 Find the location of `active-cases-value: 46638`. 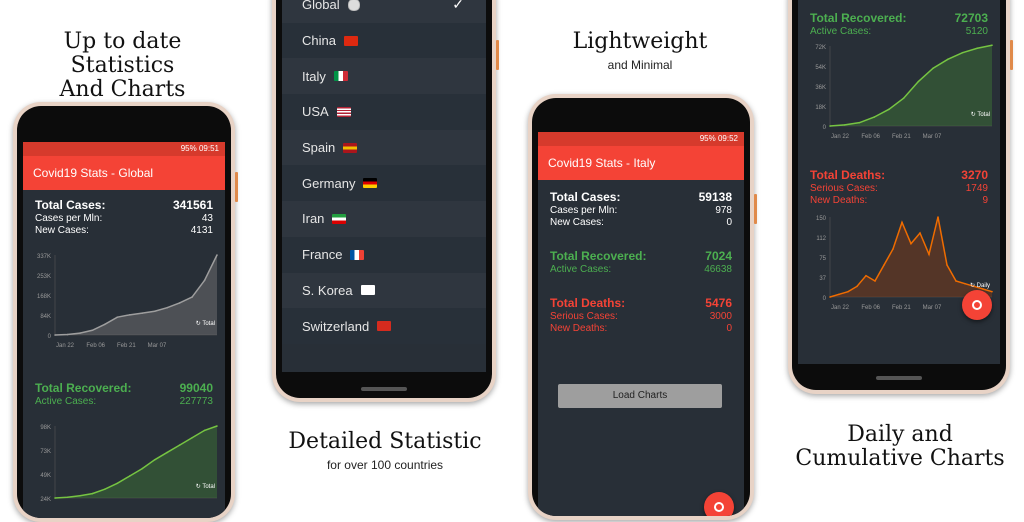

active-cases-value: 46638 is located at coordinates (718, 269).